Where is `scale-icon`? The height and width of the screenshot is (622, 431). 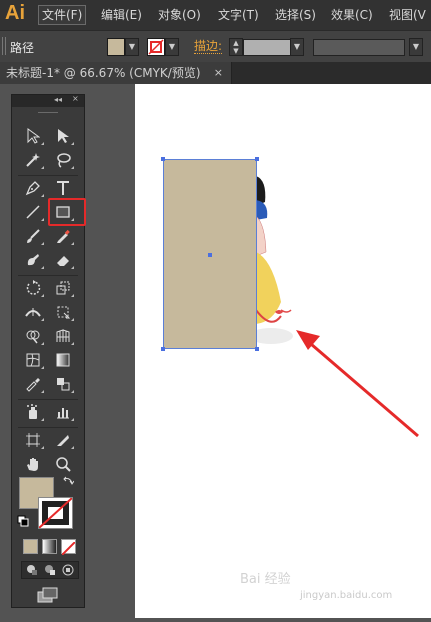
scale-icon is located at coordinates (63, 288).